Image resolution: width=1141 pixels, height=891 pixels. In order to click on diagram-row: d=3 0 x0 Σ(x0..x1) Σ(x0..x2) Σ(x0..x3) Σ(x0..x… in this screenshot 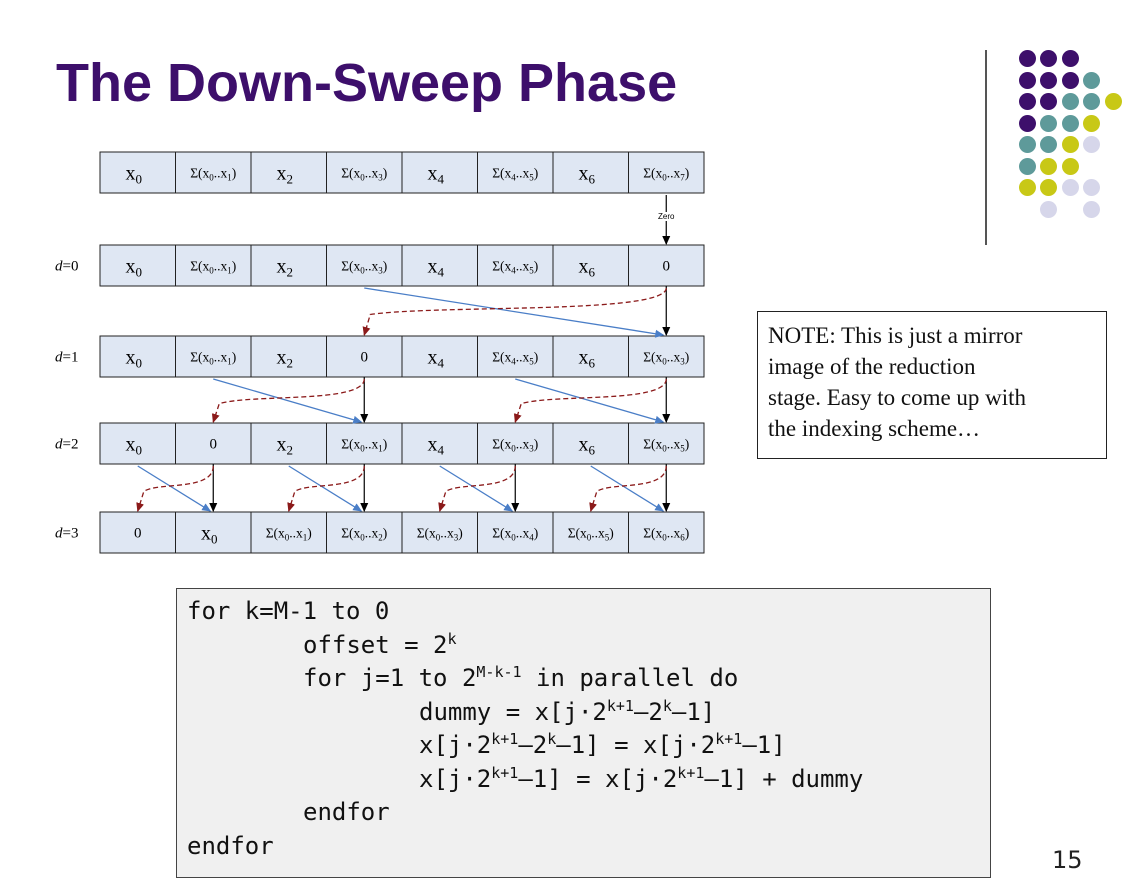, I will do `click(380, 532)`.